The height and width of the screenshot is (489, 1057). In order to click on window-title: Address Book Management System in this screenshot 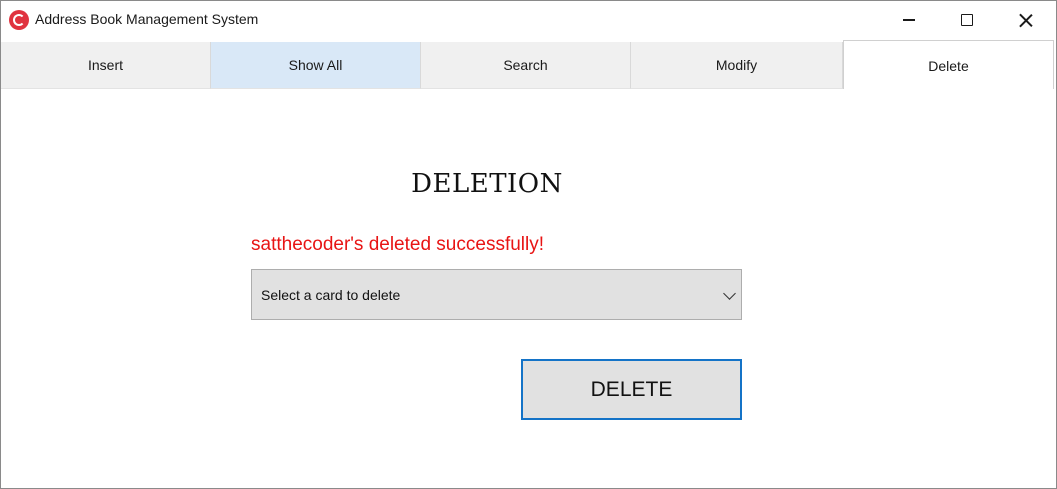, I will do `click(147, 19)`.